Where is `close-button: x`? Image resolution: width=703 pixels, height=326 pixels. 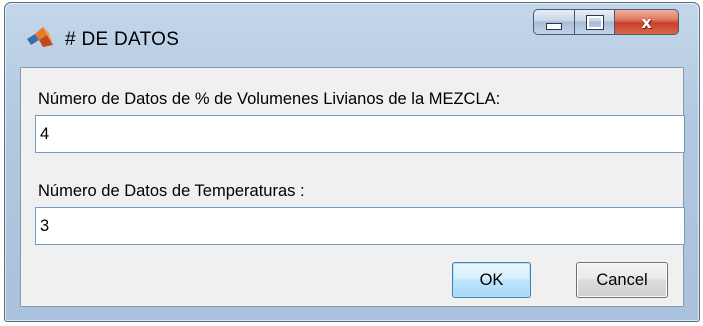 close-button: x is located at coordinates (647, 22).